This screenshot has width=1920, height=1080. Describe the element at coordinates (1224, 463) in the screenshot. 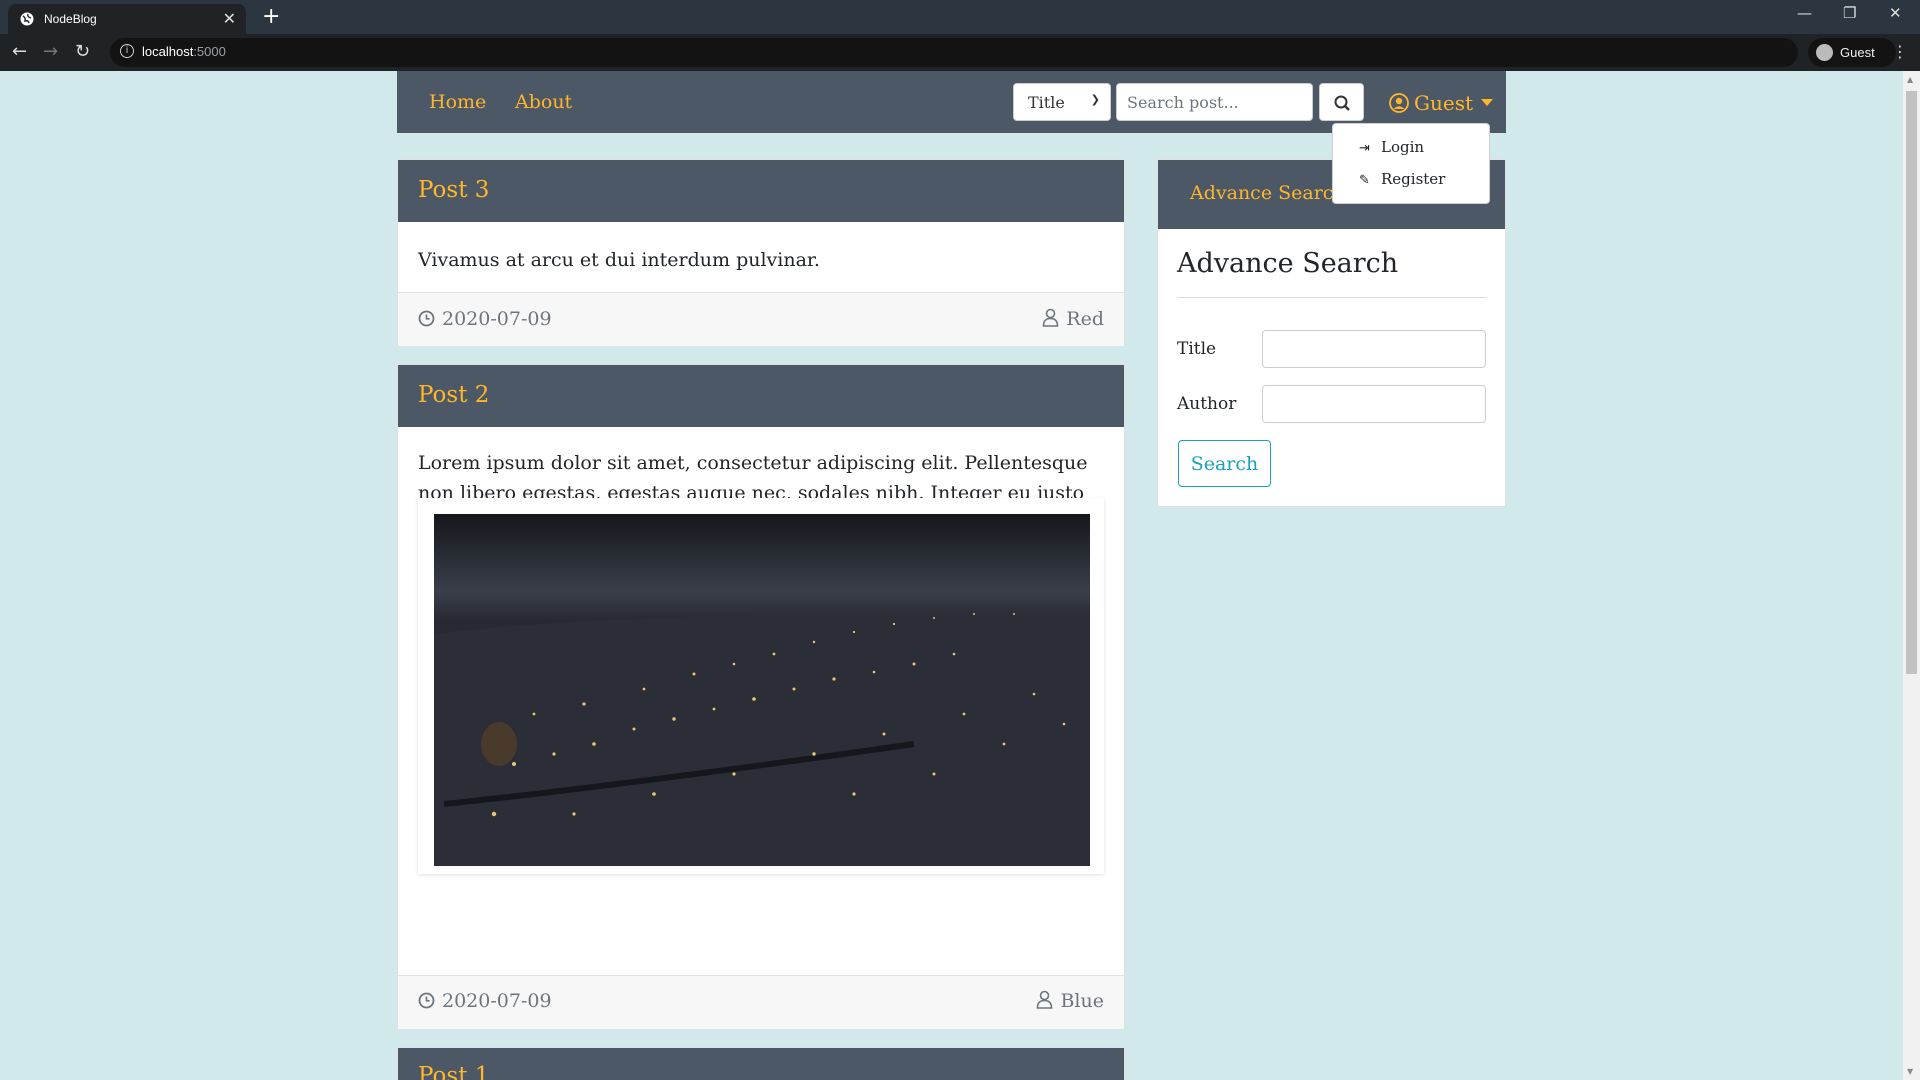

I see `advance-search-button: Search` at that location.